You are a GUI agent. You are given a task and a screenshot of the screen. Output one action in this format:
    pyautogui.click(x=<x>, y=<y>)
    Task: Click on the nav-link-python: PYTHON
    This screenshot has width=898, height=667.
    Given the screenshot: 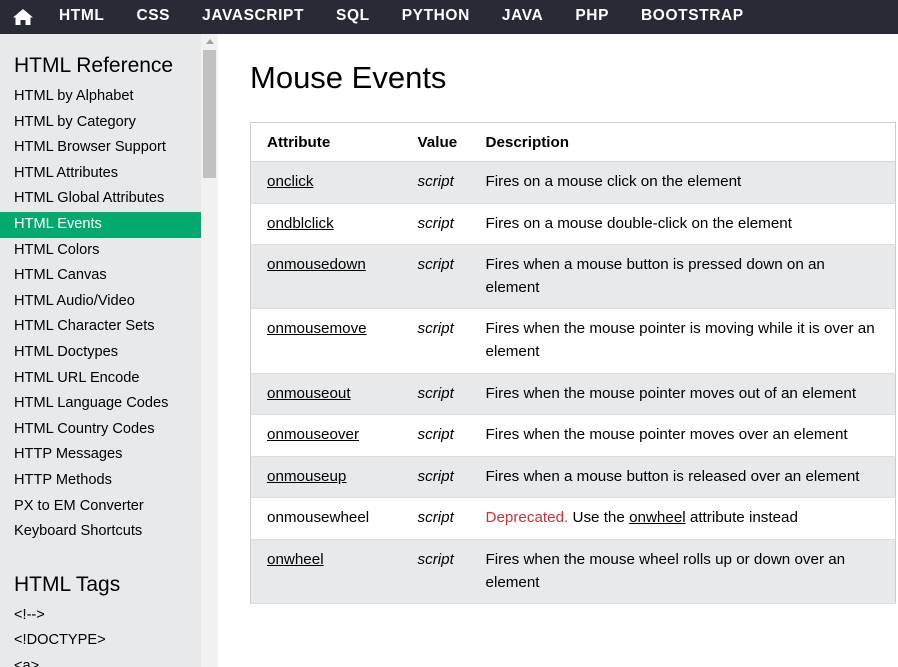 What is the action you would take?
    pyautogui.click(x=436, y=17)
    